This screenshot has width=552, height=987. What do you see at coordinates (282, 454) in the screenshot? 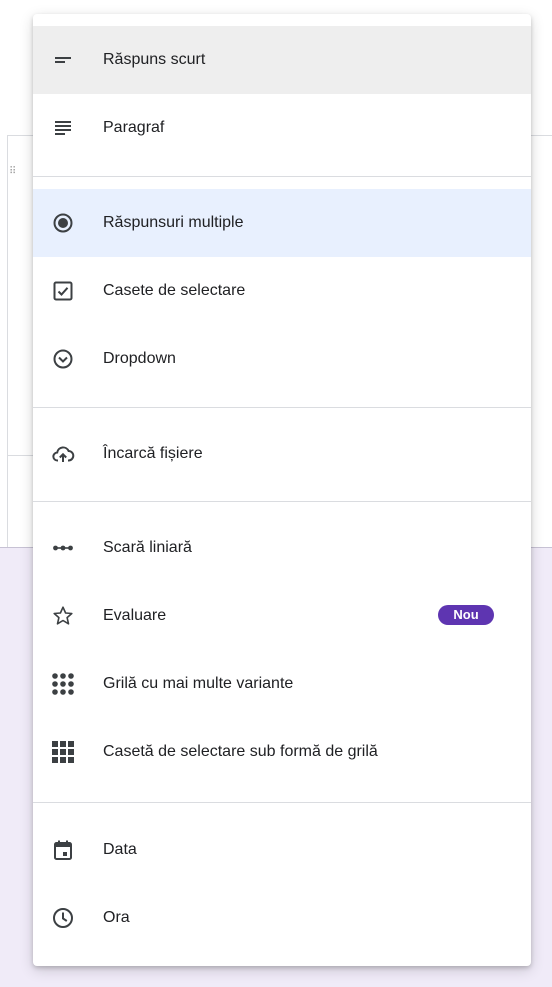
I see `menu-item-file-upload: Încarcă fișiere` at bounding box center [282, 454].